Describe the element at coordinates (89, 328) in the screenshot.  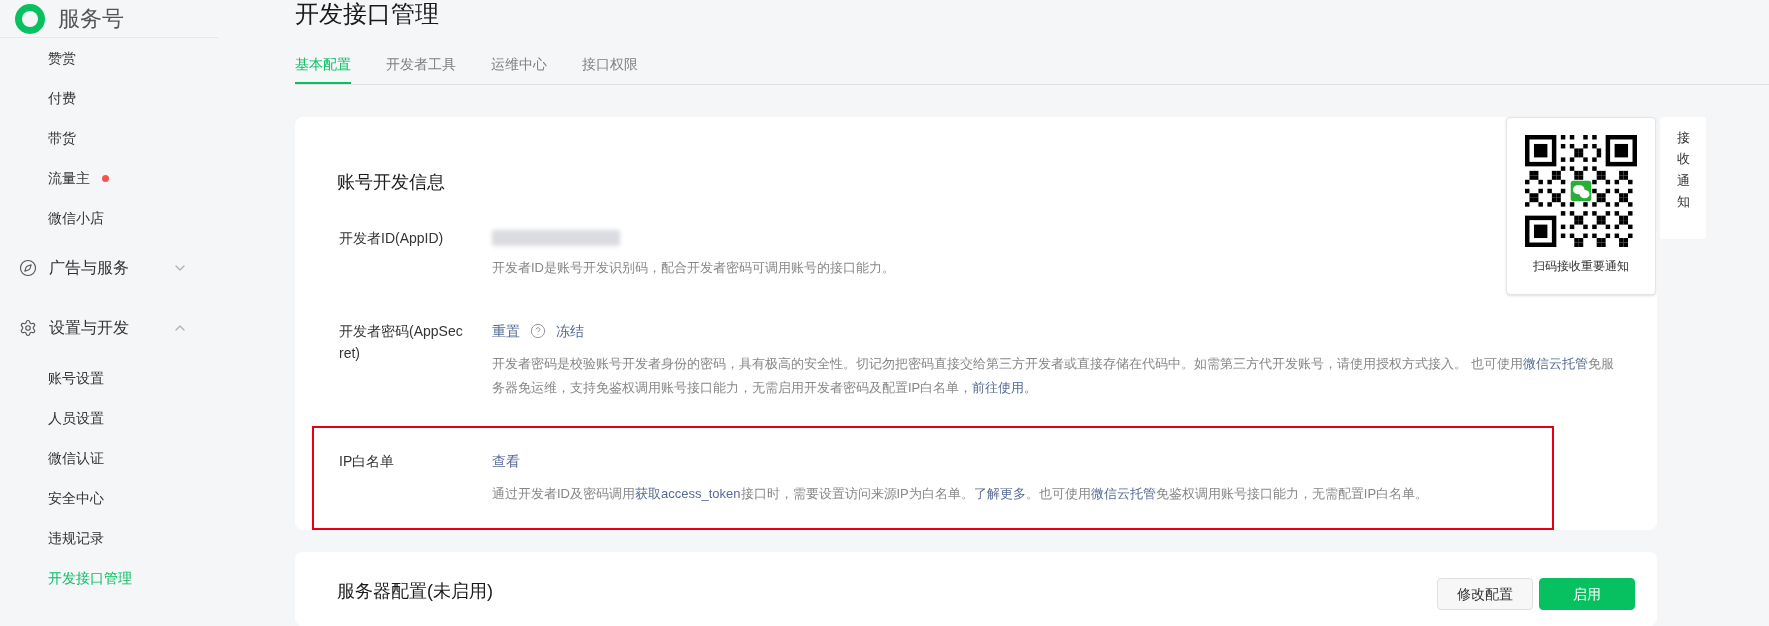
I see `sidebar-group: 设置与开发` at that location.